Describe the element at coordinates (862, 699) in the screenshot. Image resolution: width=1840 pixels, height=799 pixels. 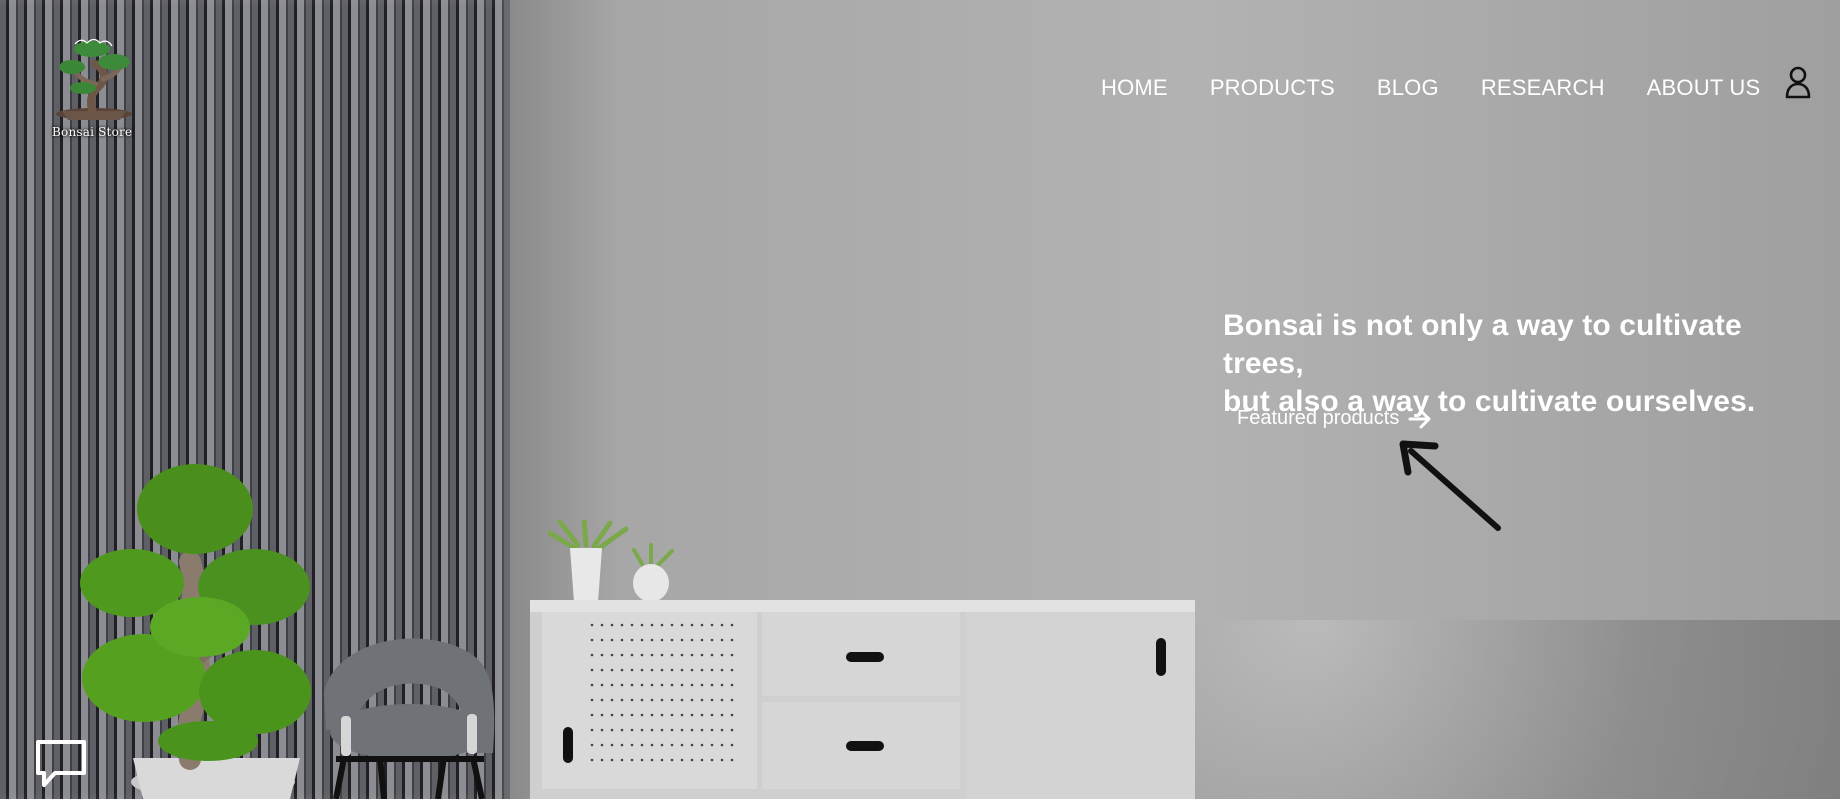
I see `sideboard-cabinet` at that location.